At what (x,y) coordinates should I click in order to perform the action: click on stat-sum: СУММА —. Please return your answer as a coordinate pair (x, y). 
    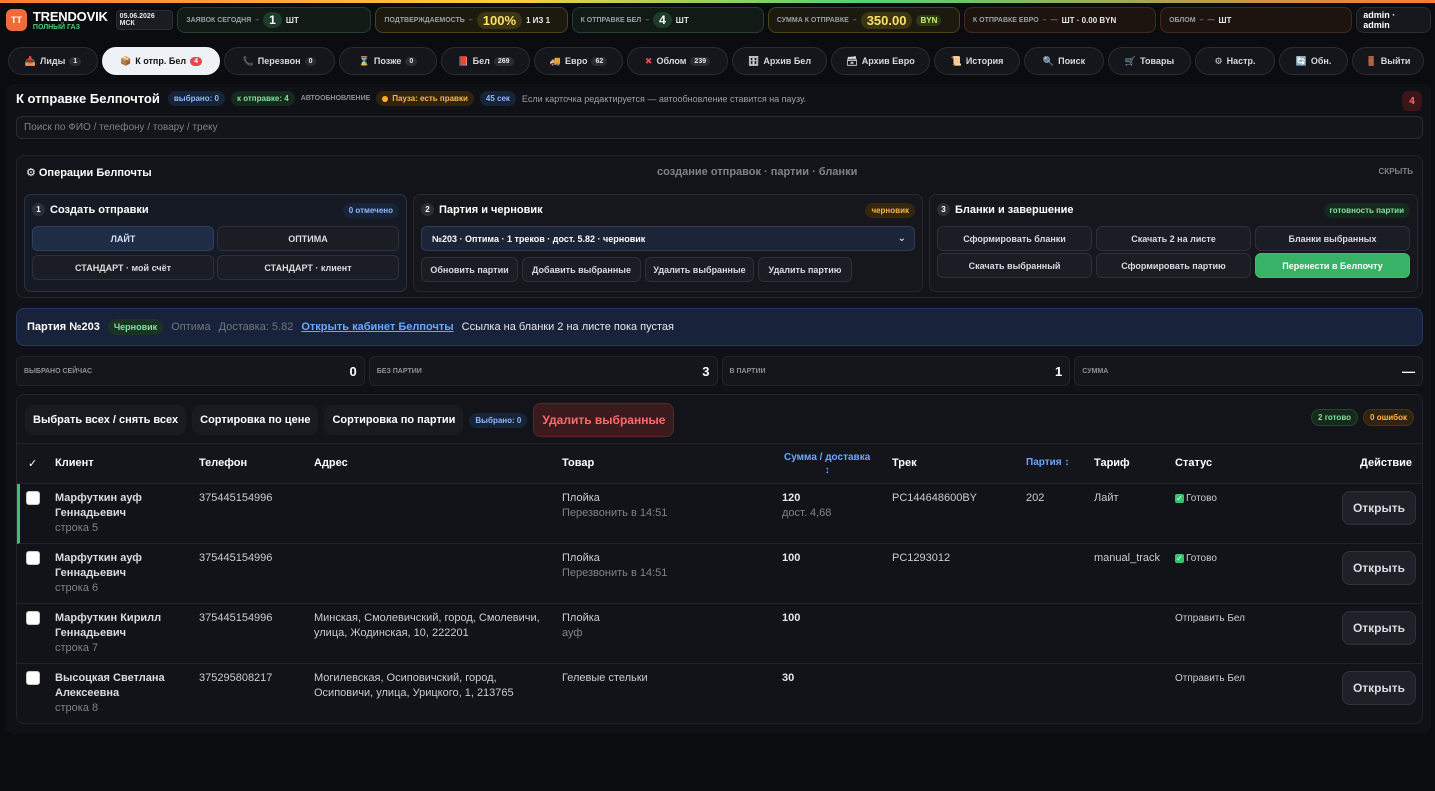
    Looking at the image, I should click on (1248, 371).